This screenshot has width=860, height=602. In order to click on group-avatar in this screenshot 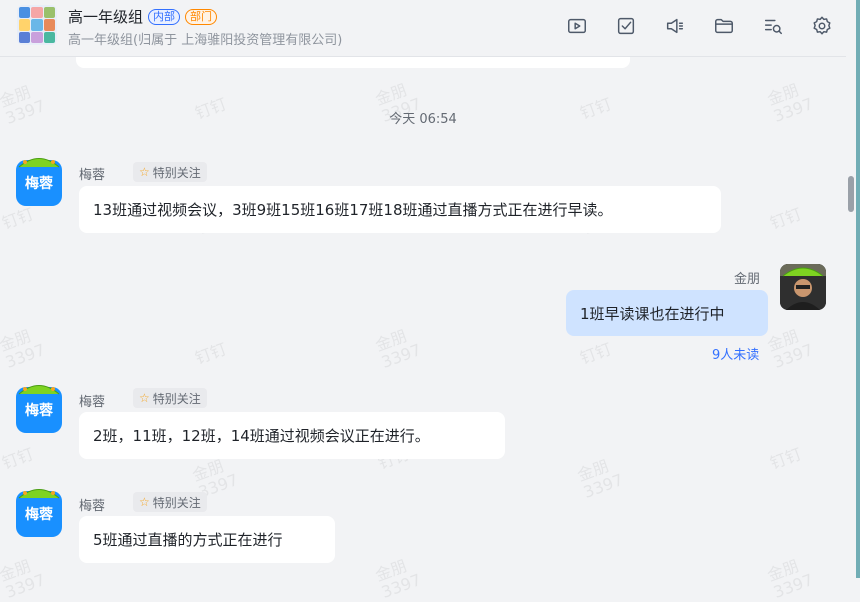, I will do `click(37, 25)`.